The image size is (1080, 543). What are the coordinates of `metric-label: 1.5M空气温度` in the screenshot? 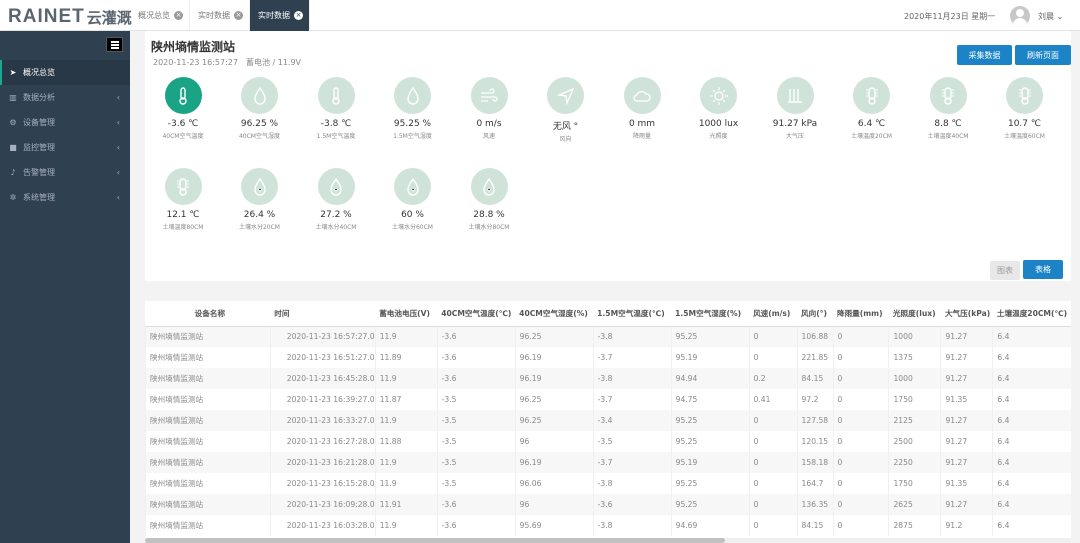 It's located at (336, 136).